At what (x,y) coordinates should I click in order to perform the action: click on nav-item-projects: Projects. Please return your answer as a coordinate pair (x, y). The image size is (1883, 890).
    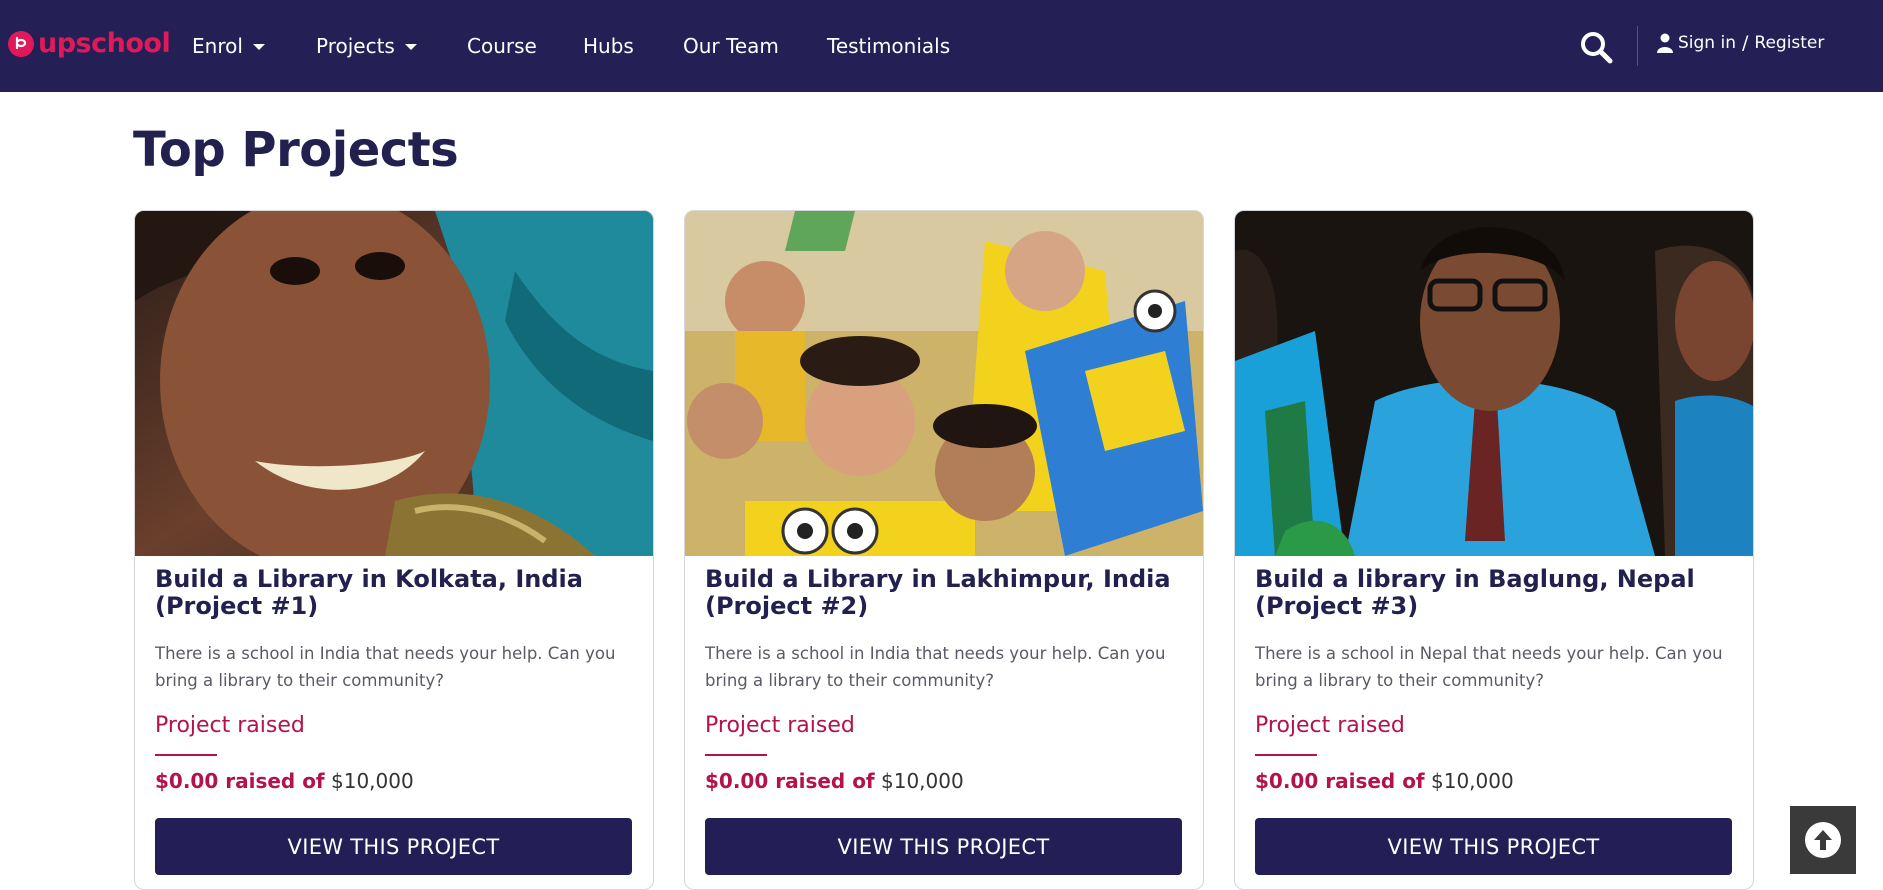
    Looking at the image, I should click on (366, 46).